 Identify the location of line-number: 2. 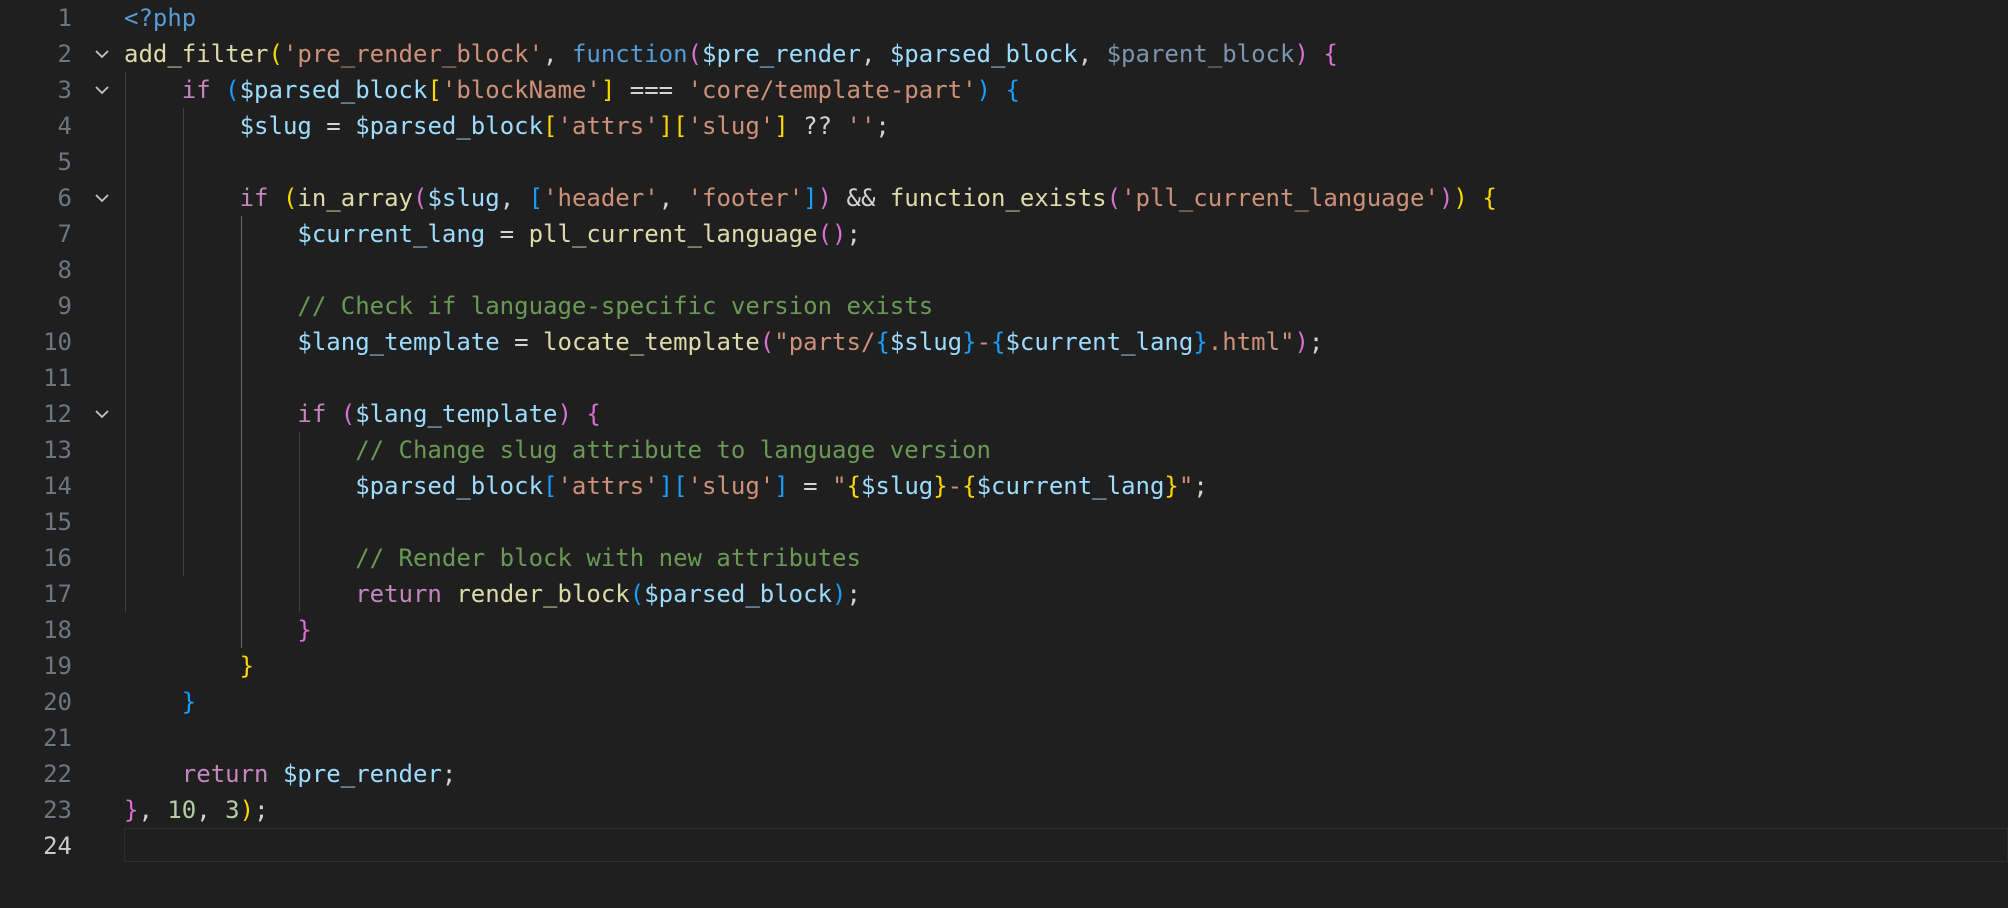
(36, 54).